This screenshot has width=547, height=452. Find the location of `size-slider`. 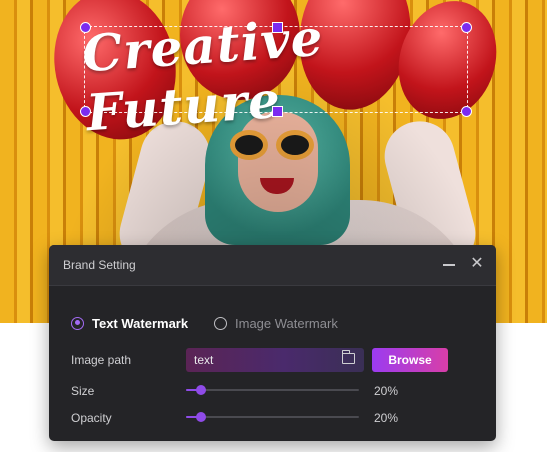

size-slider is located at coordinates (272, 390).